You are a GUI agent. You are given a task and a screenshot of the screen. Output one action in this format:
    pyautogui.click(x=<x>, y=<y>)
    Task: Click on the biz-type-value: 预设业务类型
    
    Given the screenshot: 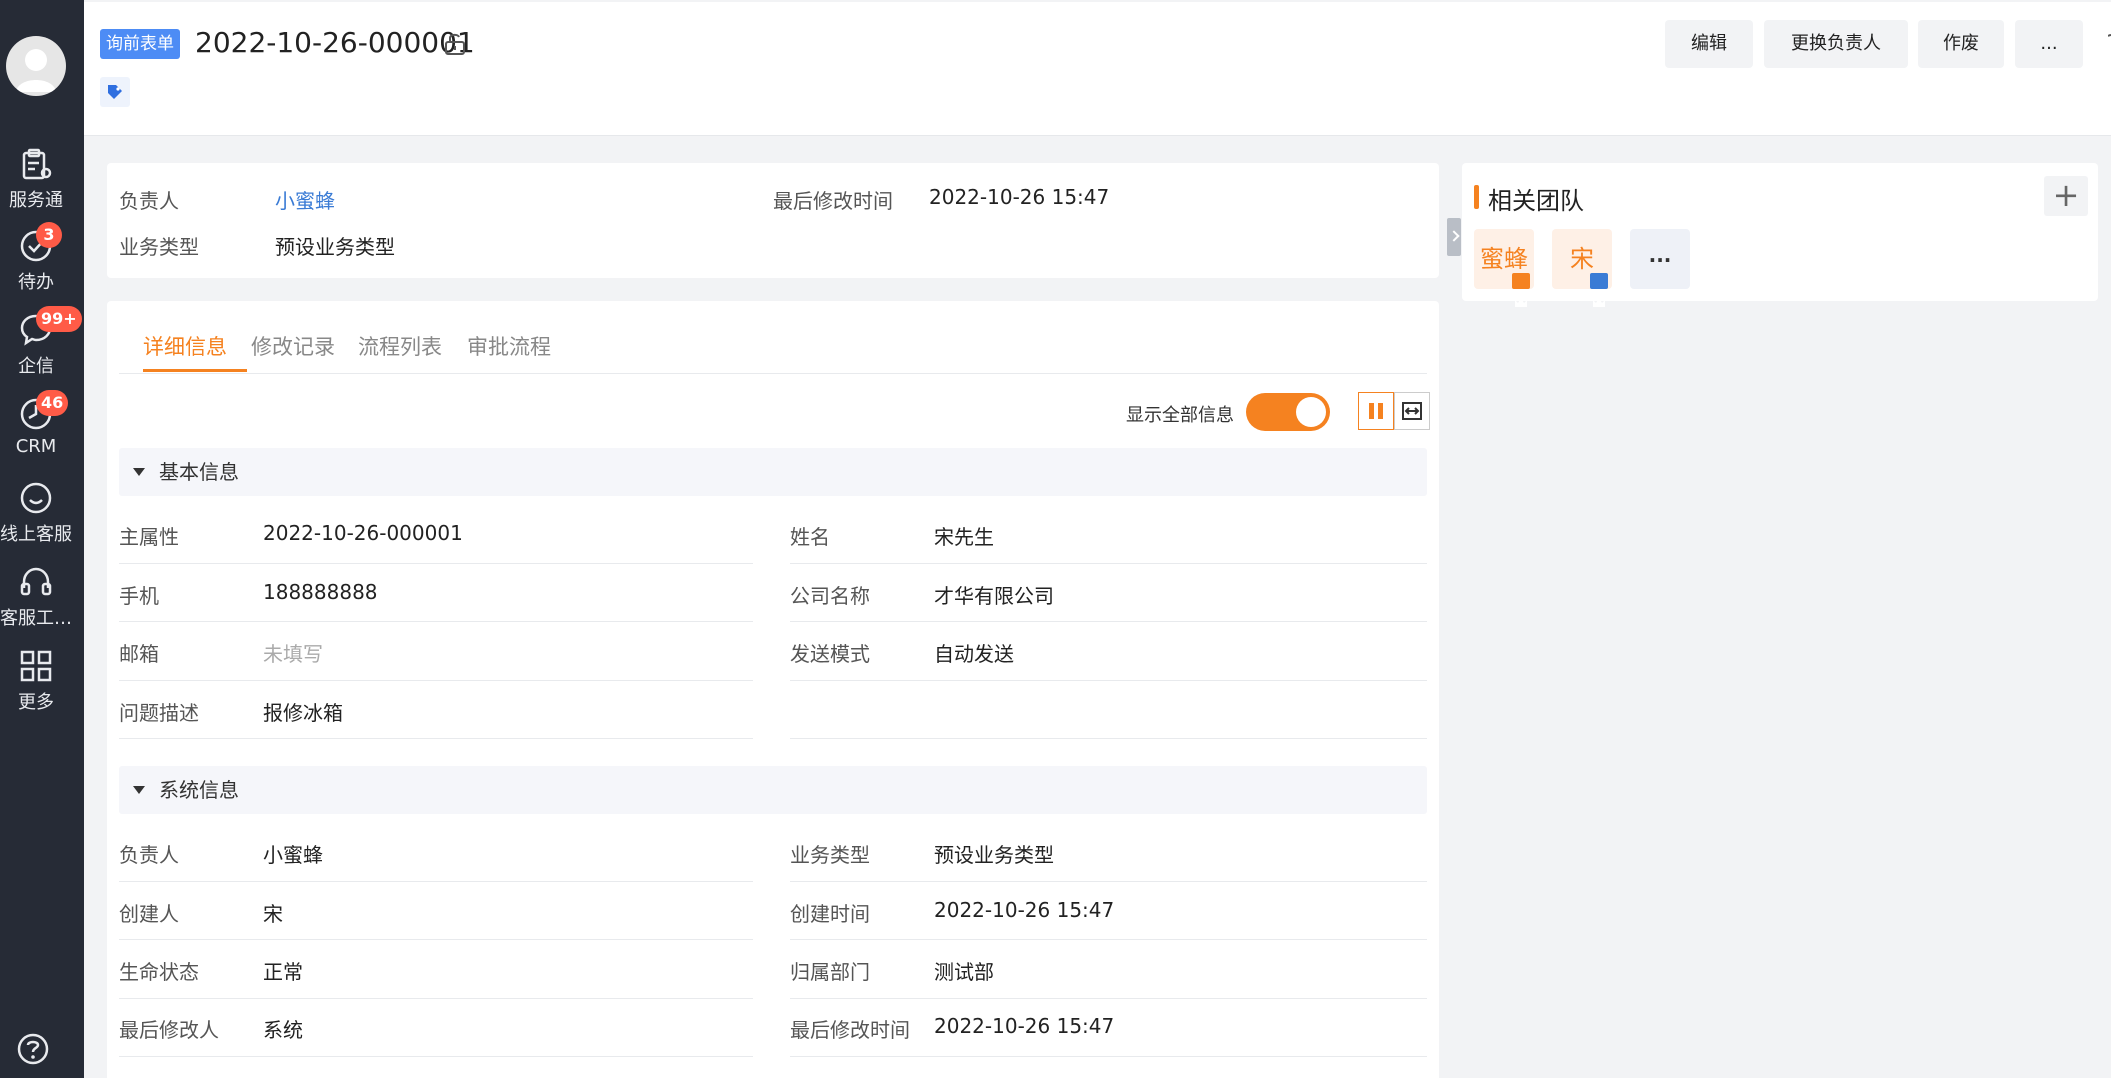 What is the action you would take?
    pyautogui.click(x=335, y=247)
    